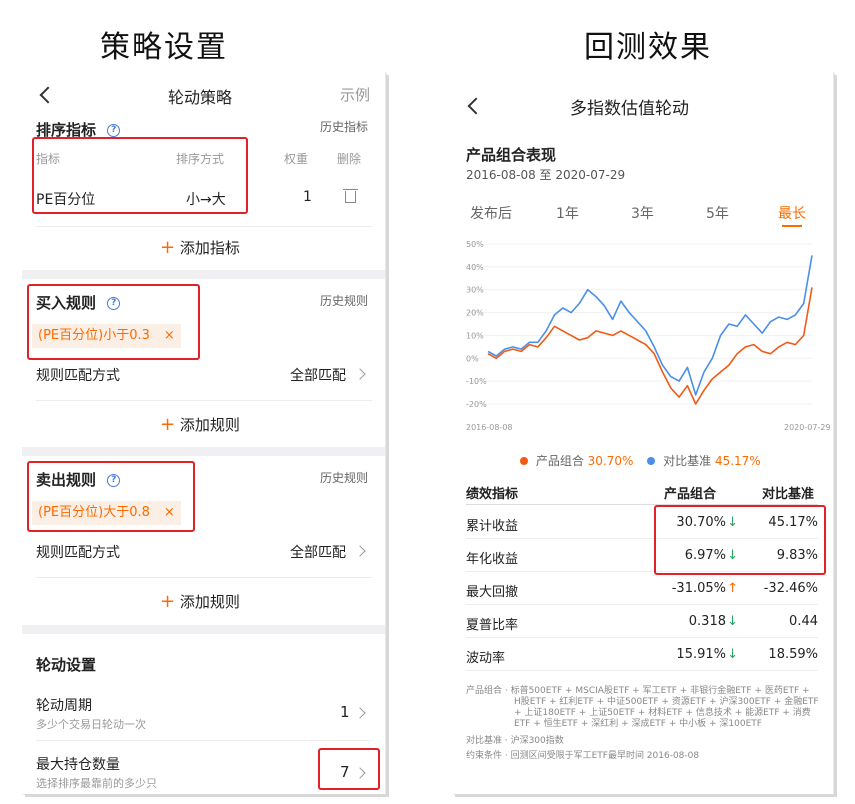 The width and height of the screenshot is (855, 804). What do you see at coordinates (345, 712) in the screenshot?
I see `period-value: 1` at bounding box center [345, 712].